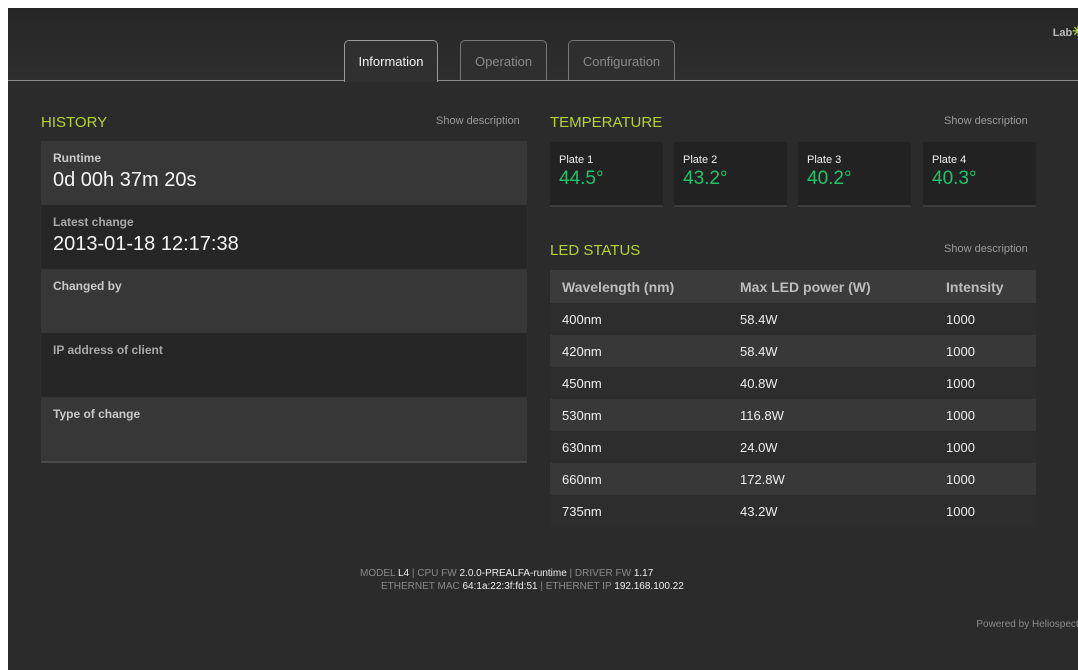 This screenshot has width=1078, height=670. What do you see at coordinates (606, 174) in the screenshot?
I see `plate-1-card: Plate 1 44.5°` at bounding box center [606, 174].